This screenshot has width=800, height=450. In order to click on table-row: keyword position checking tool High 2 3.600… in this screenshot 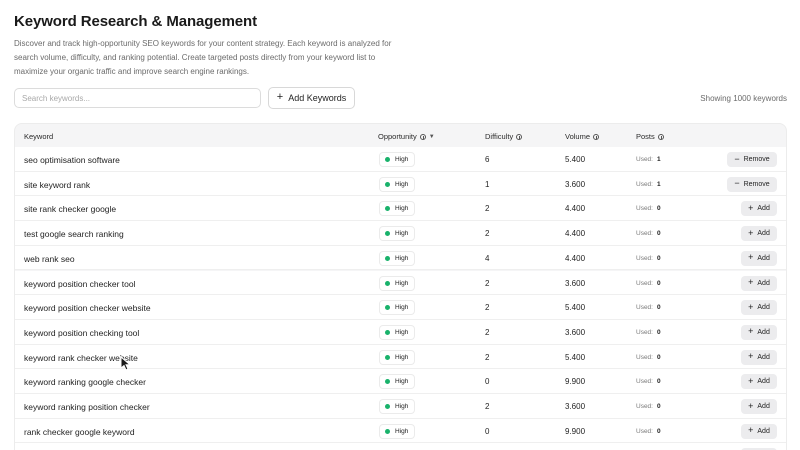, I will do `click(400, 332)`.